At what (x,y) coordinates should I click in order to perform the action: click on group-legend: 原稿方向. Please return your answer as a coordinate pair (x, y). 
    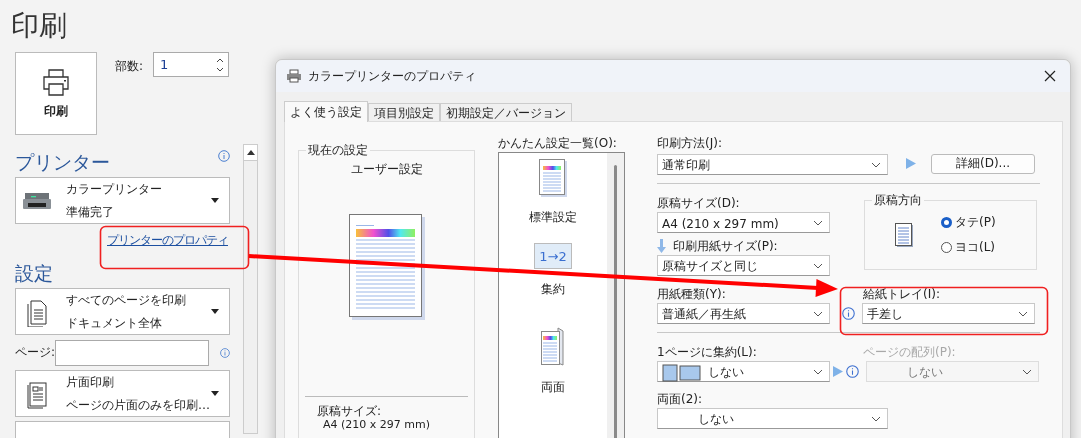
    Looking at the image, I should click on (898, 200).